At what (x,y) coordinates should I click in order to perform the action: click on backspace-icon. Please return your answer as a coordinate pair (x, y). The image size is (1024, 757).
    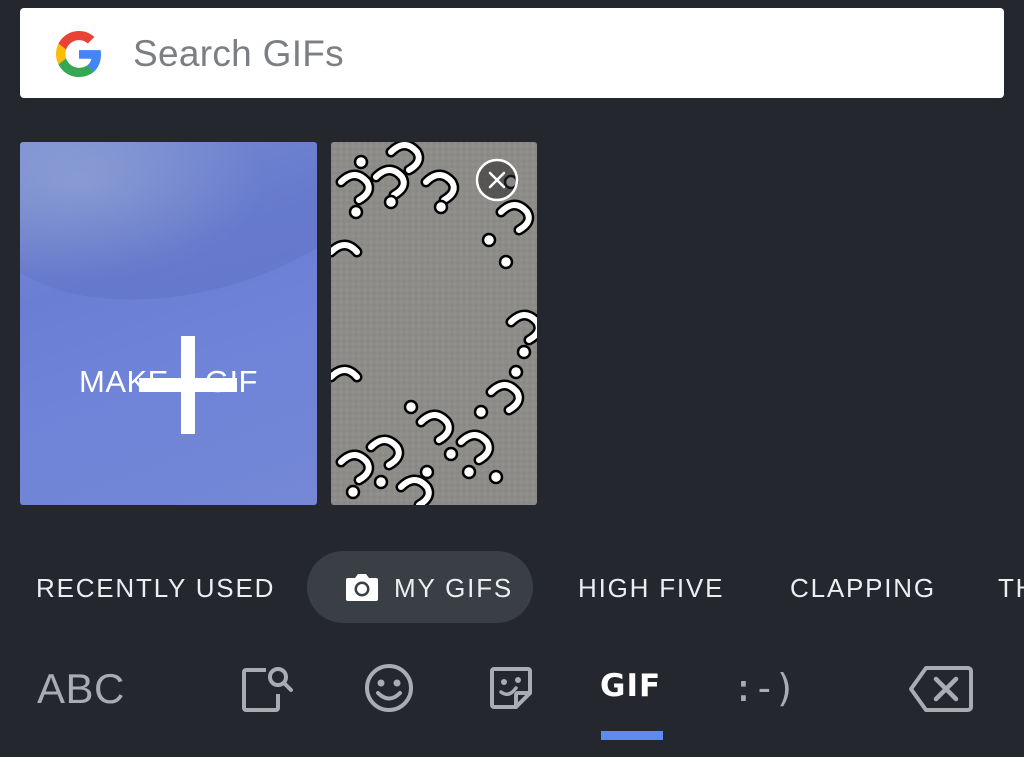
    Looking at the image, I should click on (941, 689).